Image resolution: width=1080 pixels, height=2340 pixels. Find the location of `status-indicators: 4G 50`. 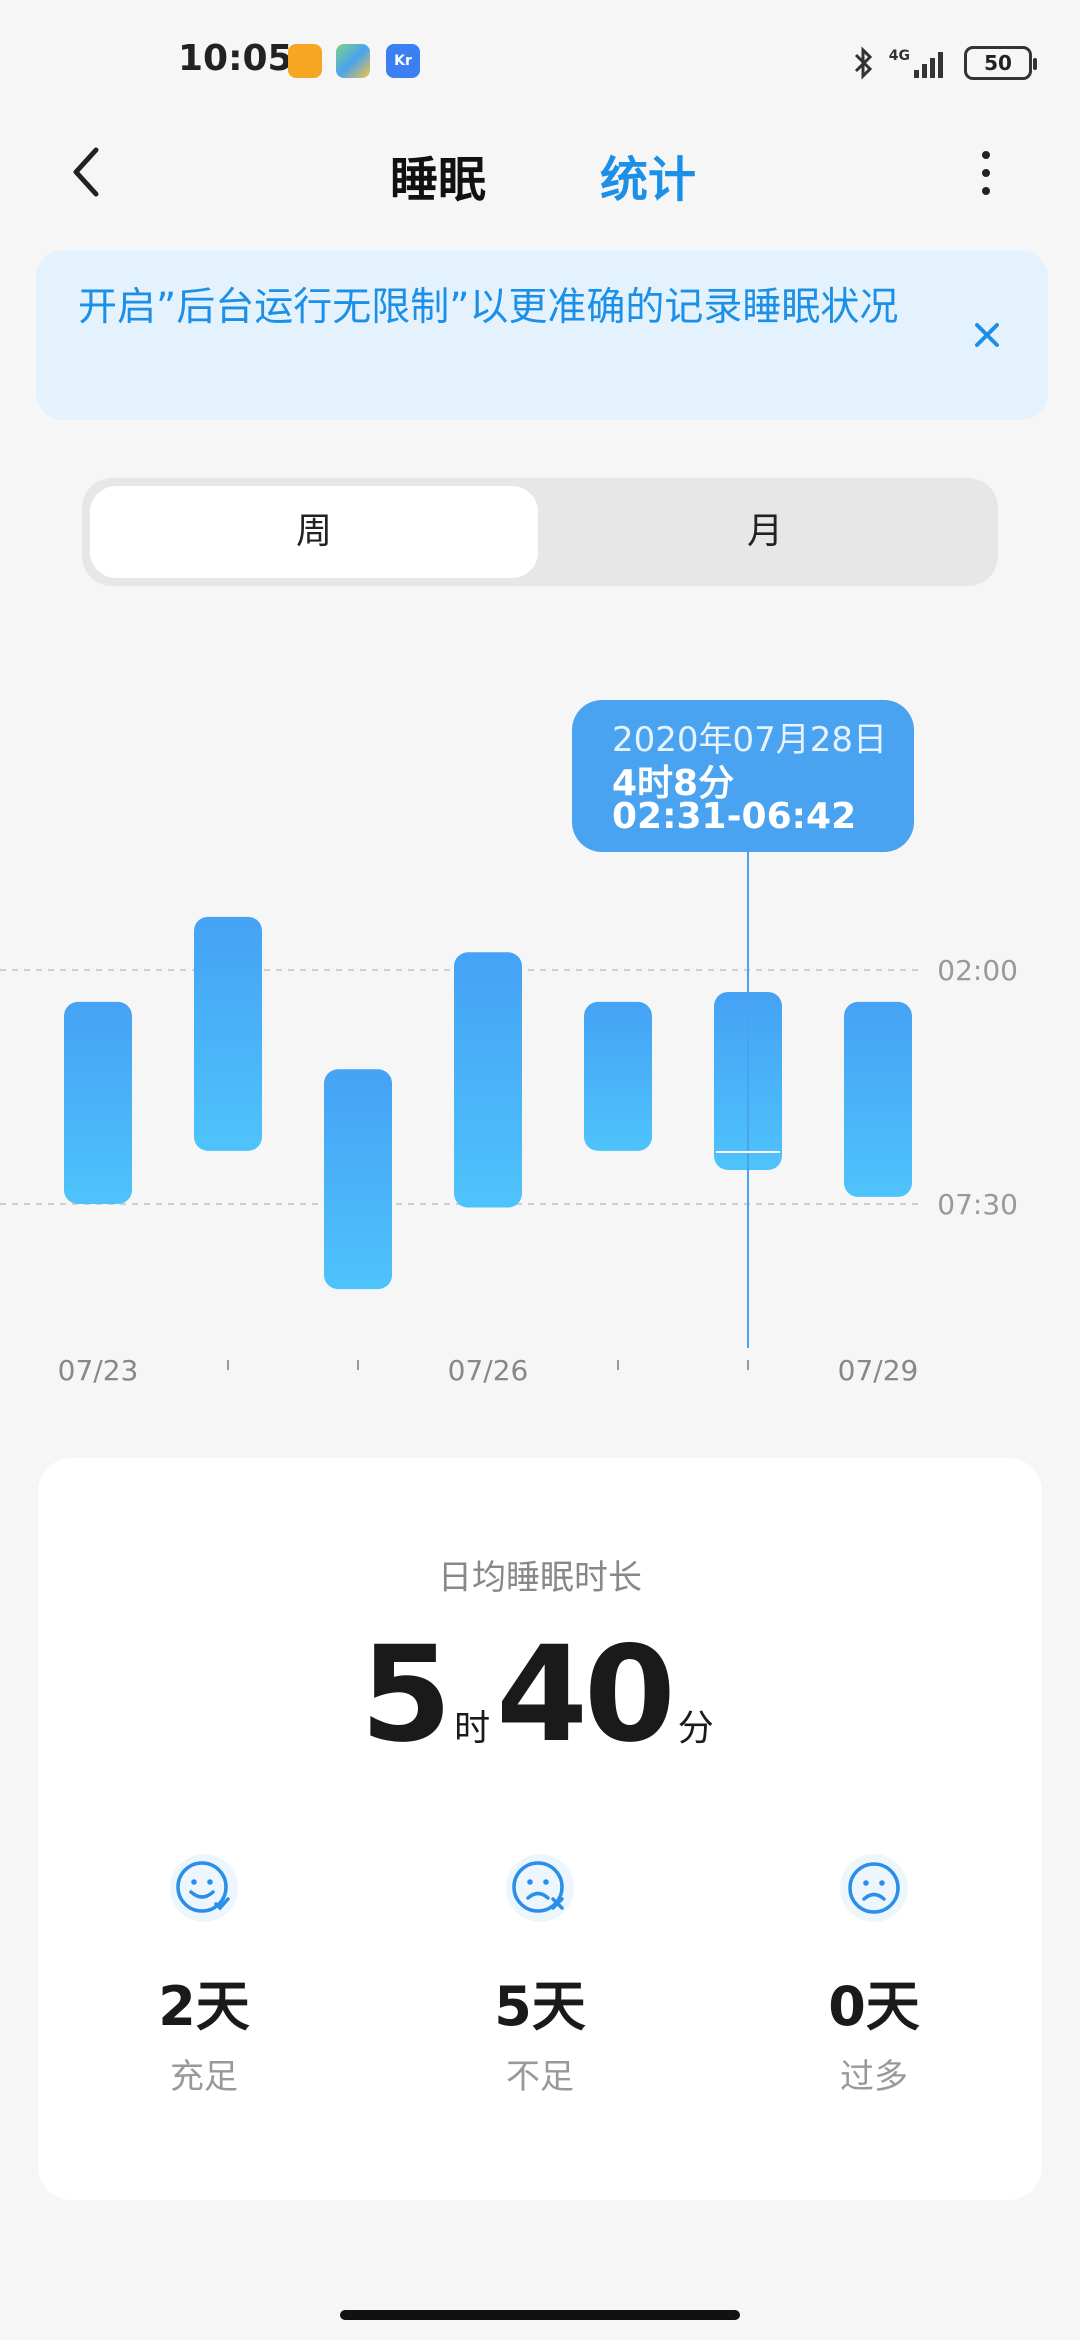

status-indicators: 4G 50 is located at coordinates (944, 63).